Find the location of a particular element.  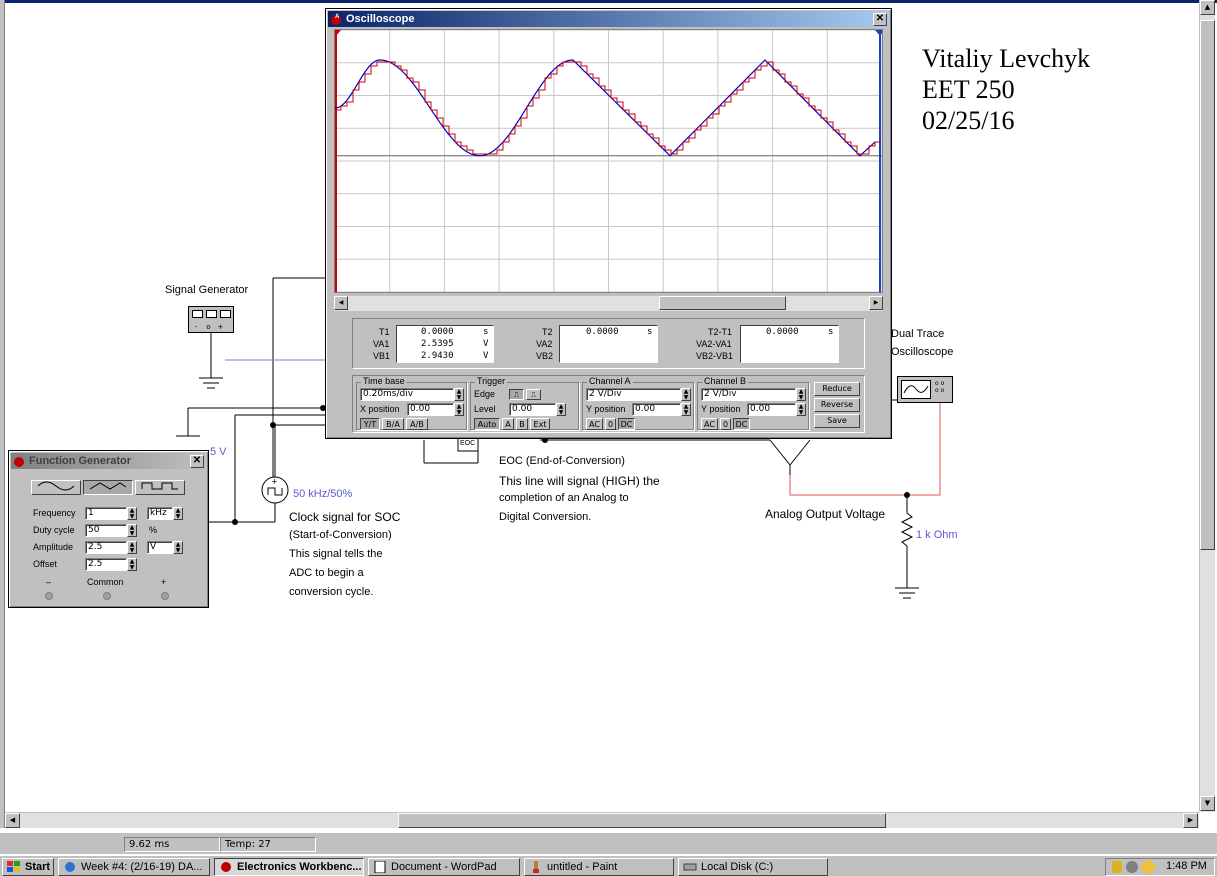

channel-b-scale-spinner: ▲ ▼ is located at coordinates (801, 394).